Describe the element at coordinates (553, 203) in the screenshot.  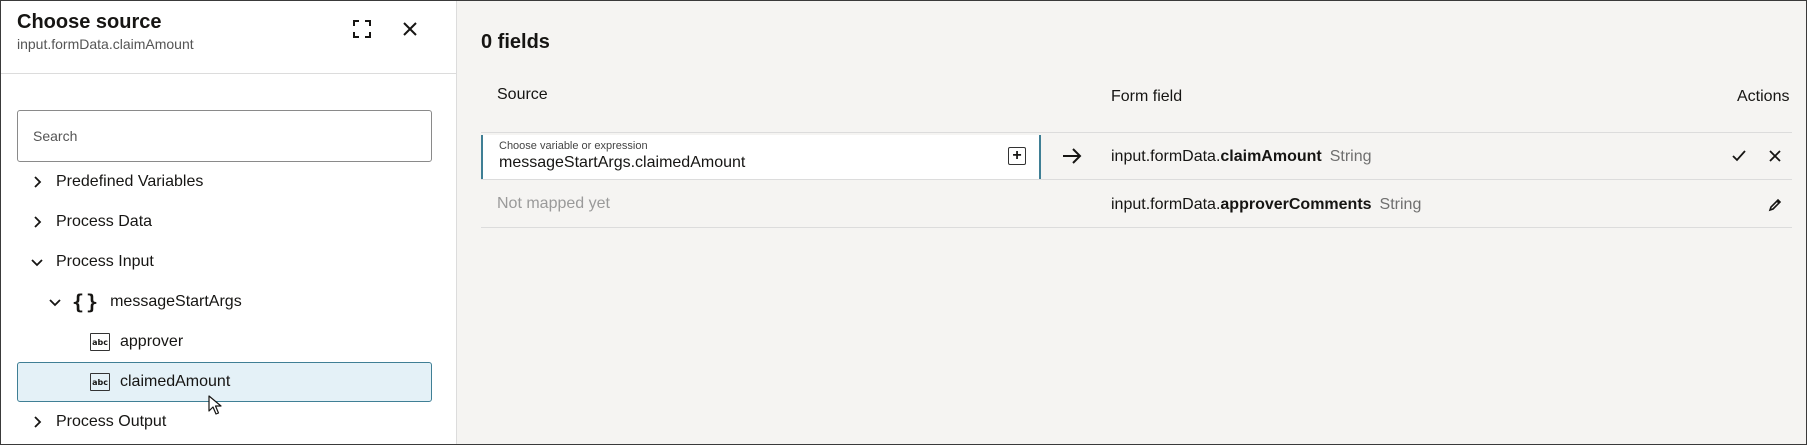
I see `not-mapped-text: Not mapped yet` at that location.